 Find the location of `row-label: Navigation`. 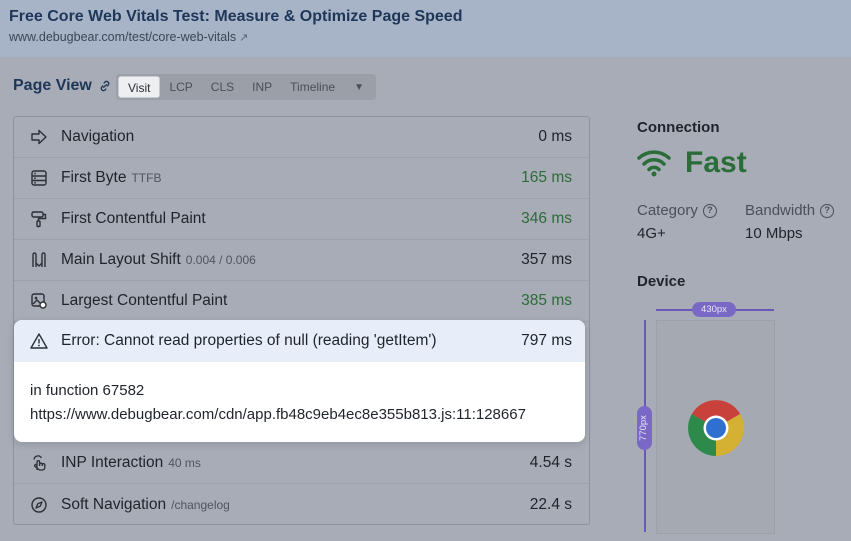

row-label: Navigation is located at coordinates (98, 136).